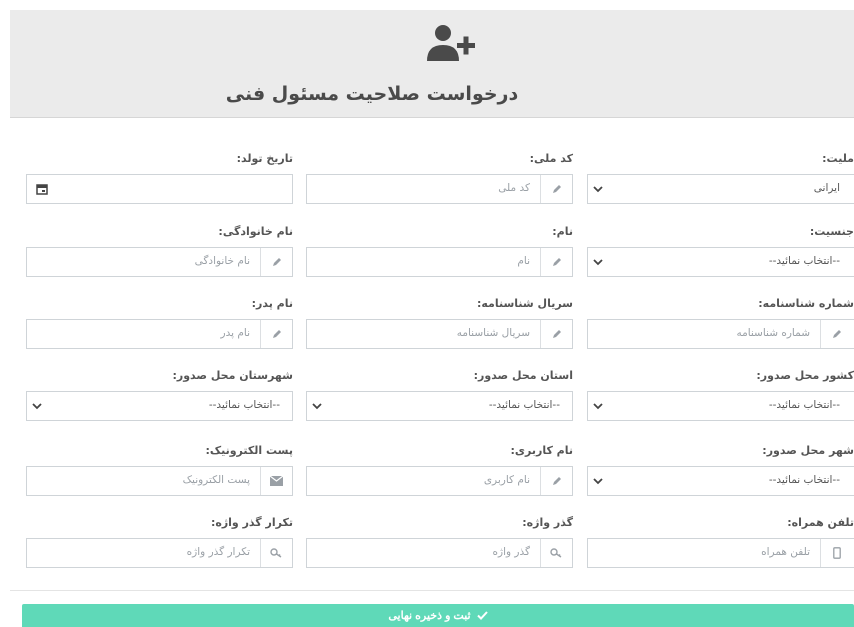  Describe the element at coordinates (264, 158) in the screenshot. I see `birth-date-label: تاریخ تولد:` at that location.